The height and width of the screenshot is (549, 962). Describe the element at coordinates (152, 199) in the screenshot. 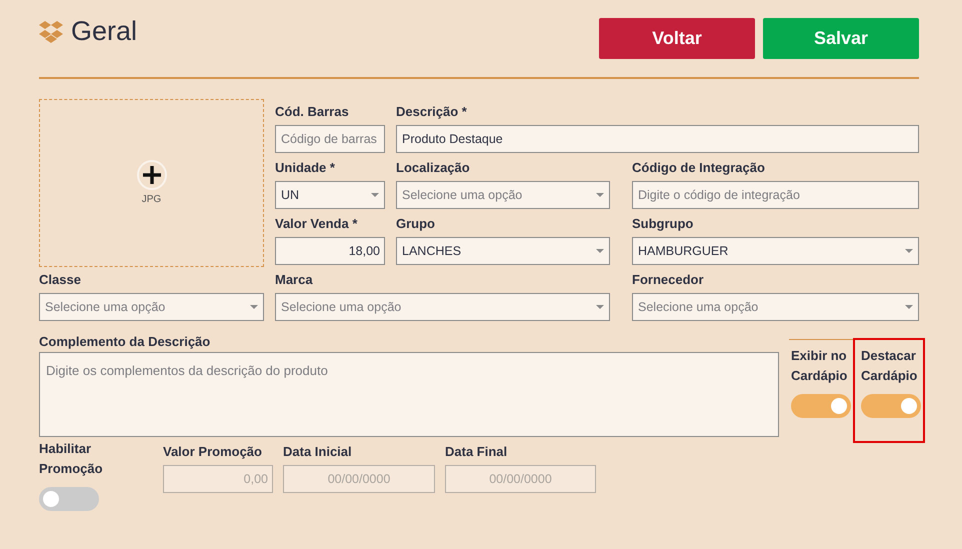

I see `file-type-caption: JPG` at that location.